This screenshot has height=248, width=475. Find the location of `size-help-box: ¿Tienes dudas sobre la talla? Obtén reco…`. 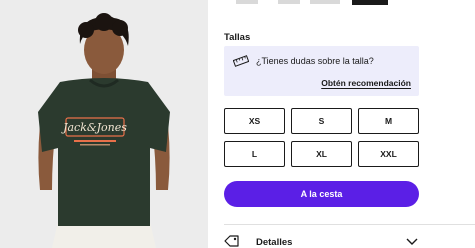

size-help-box: ¿Tienes dudas sobre la talla? Obtén reco… is located at coordinates (321, 71).